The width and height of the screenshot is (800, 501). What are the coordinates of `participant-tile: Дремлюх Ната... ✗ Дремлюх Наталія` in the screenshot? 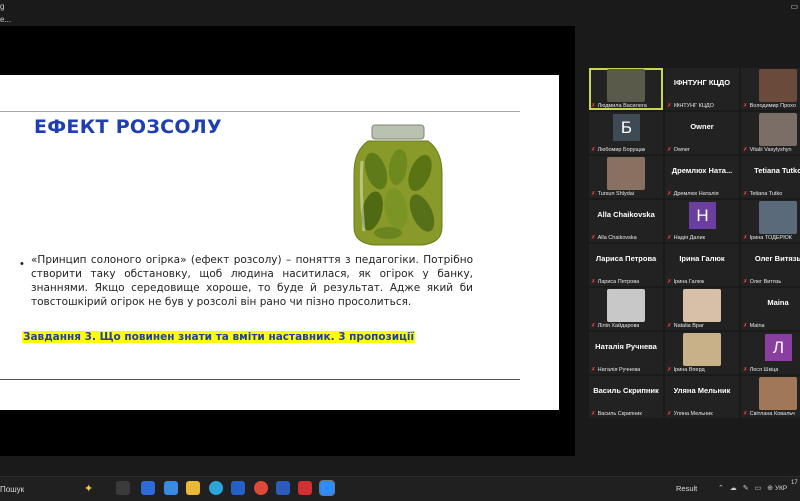 It's located at (702, 177).